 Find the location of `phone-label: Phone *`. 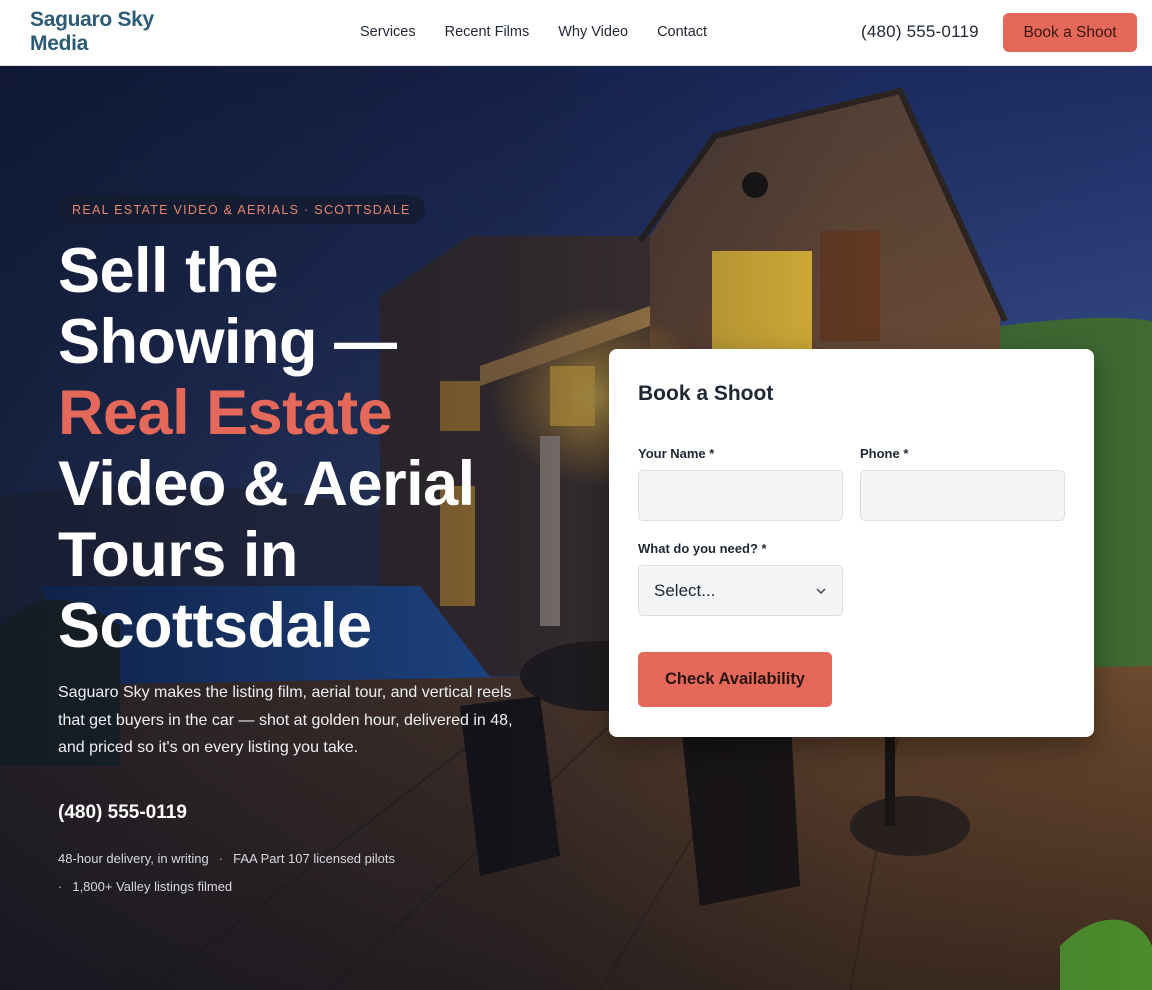

phone-label: Phone * is located at coordinates (884, 453).